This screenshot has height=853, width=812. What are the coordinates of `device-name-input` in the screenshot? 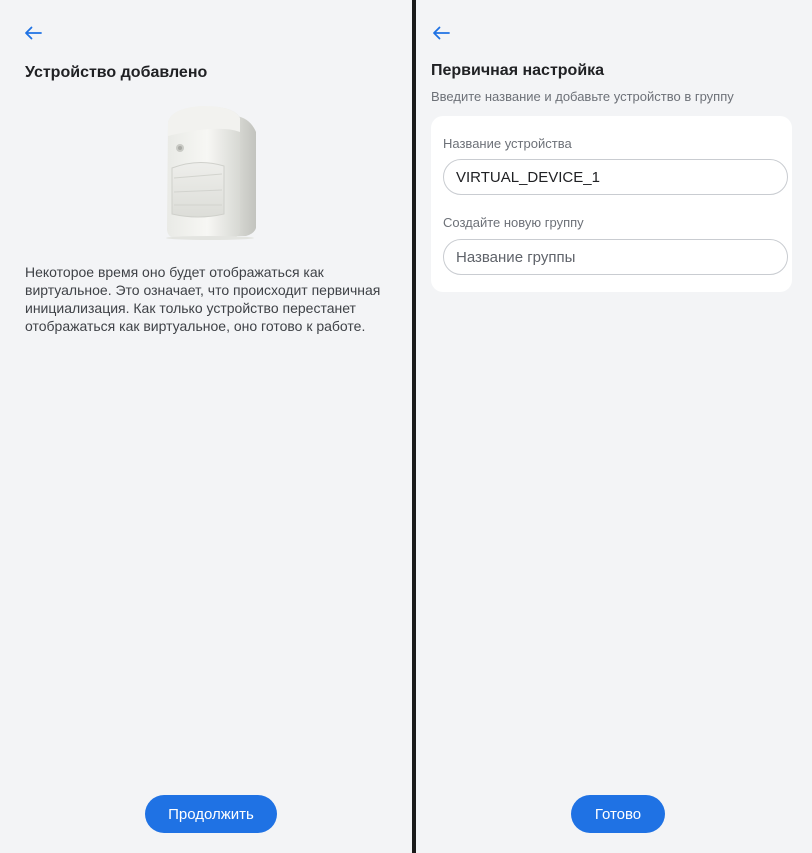 It's located at (615, 177).